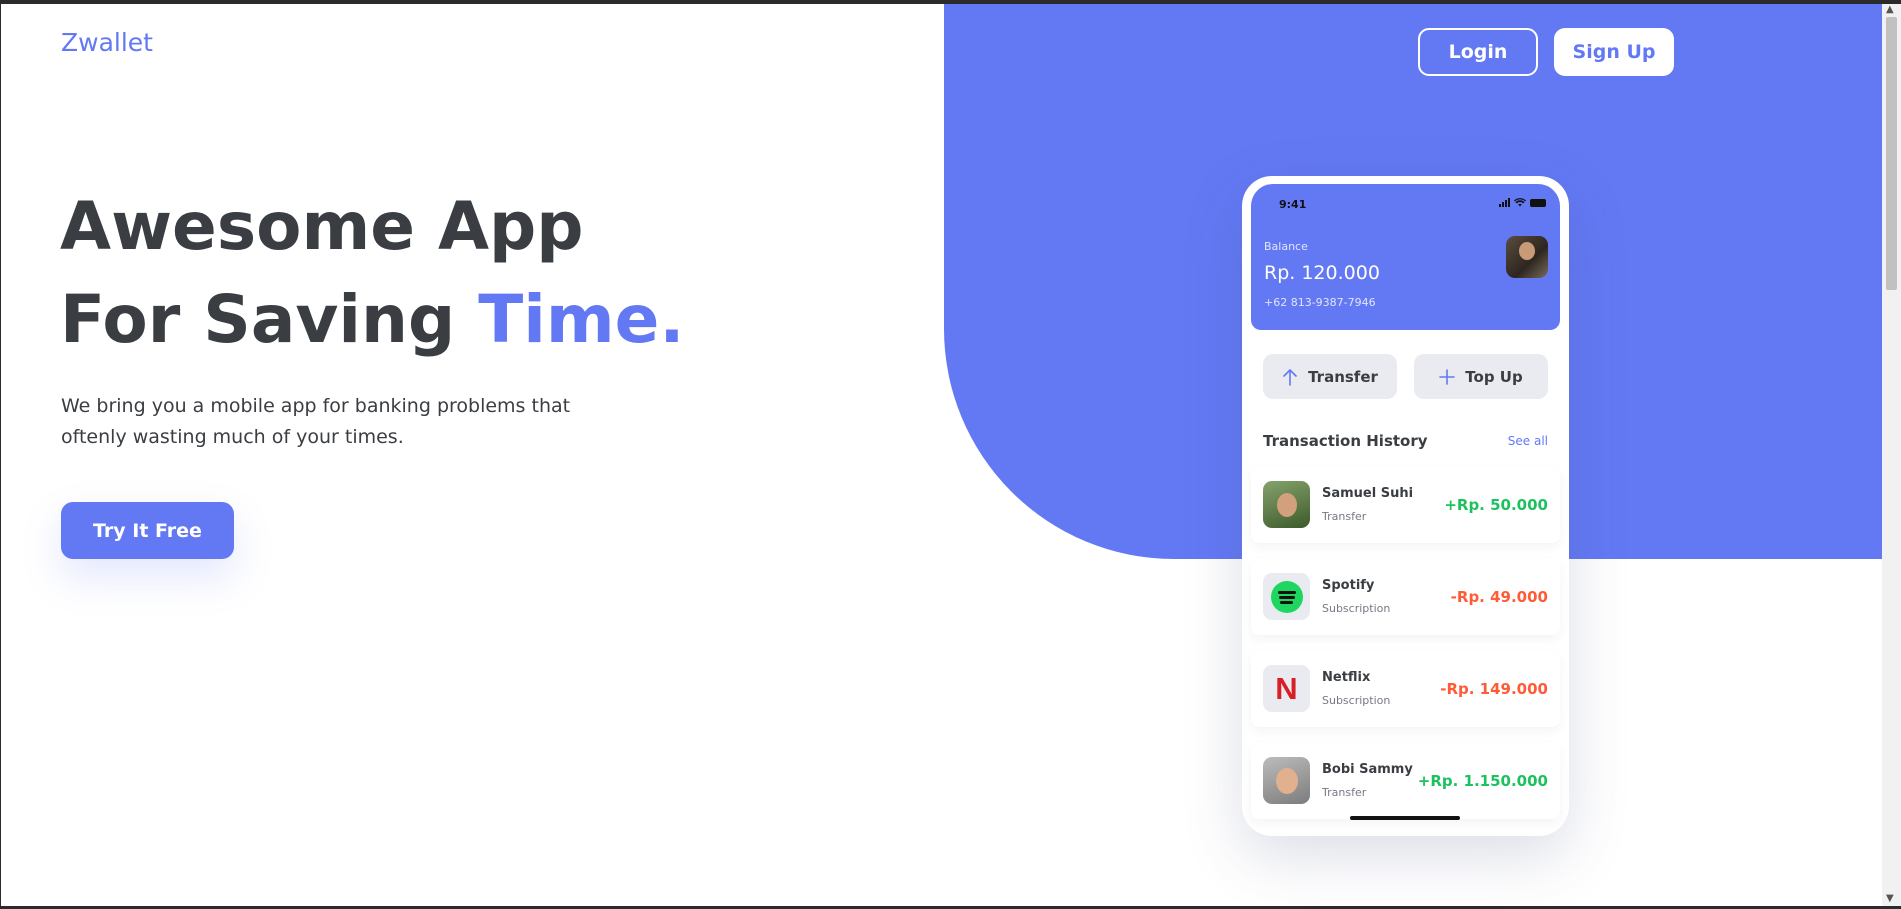  I want to click on see-all-link: See all, so click(1528, 441).